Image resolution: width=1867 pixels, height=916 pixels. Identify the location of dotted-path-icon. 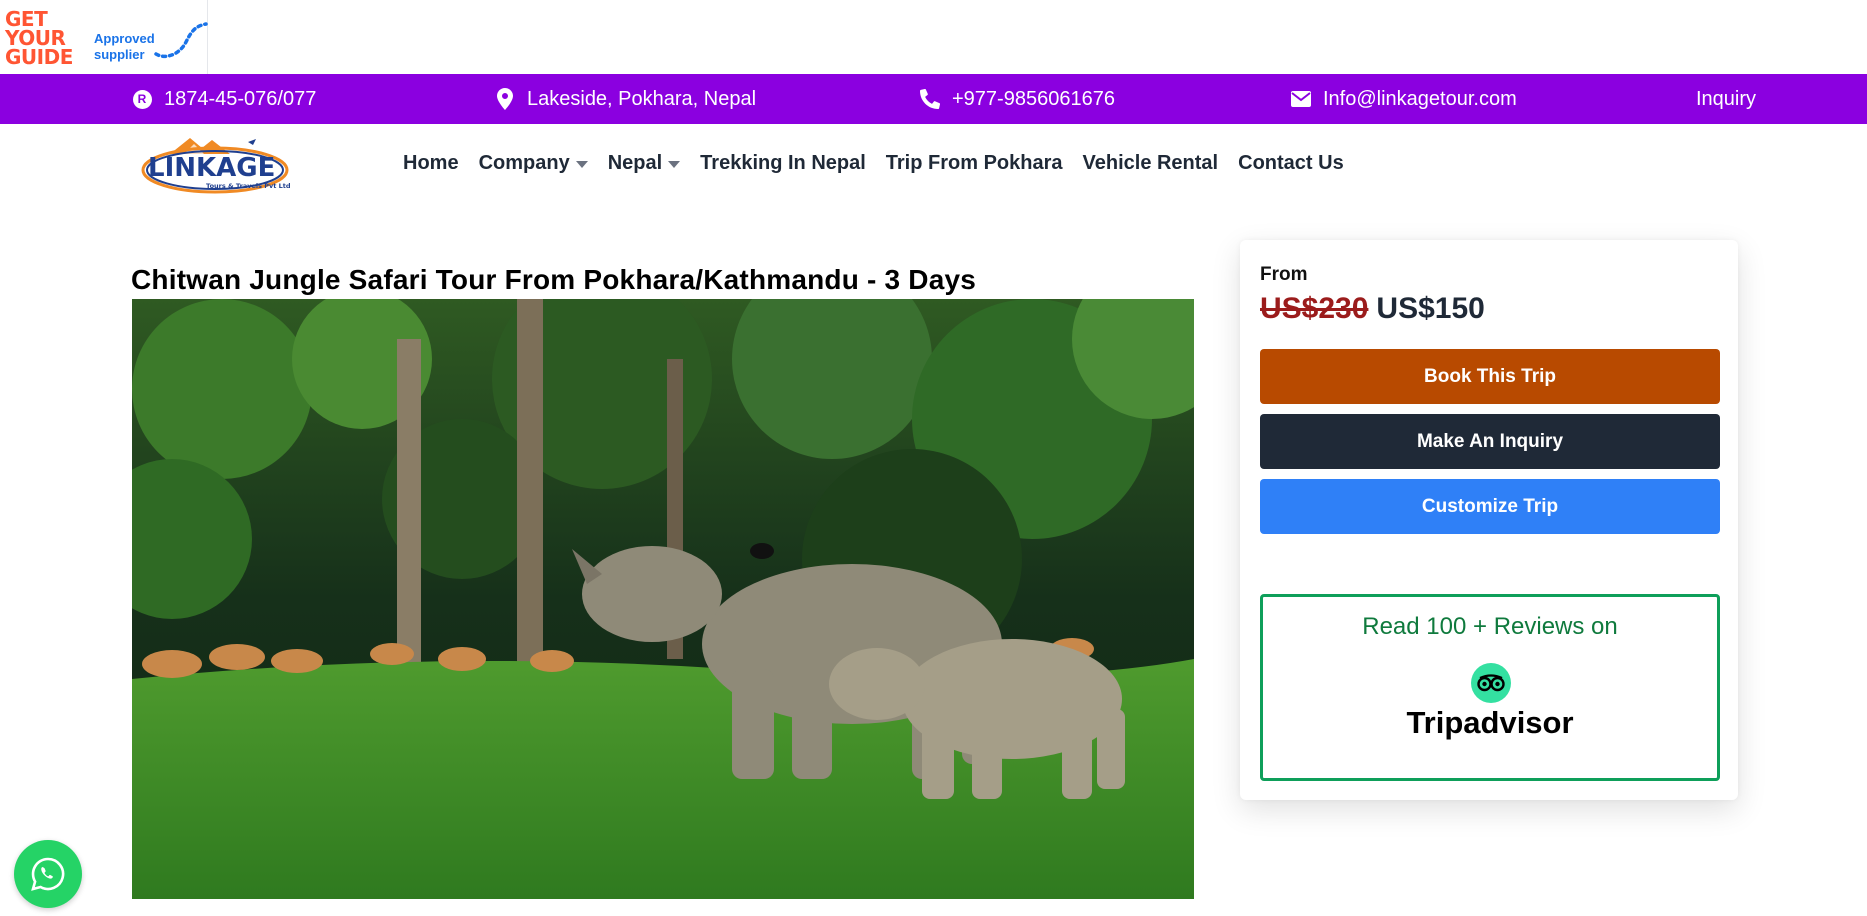
(181, 40).